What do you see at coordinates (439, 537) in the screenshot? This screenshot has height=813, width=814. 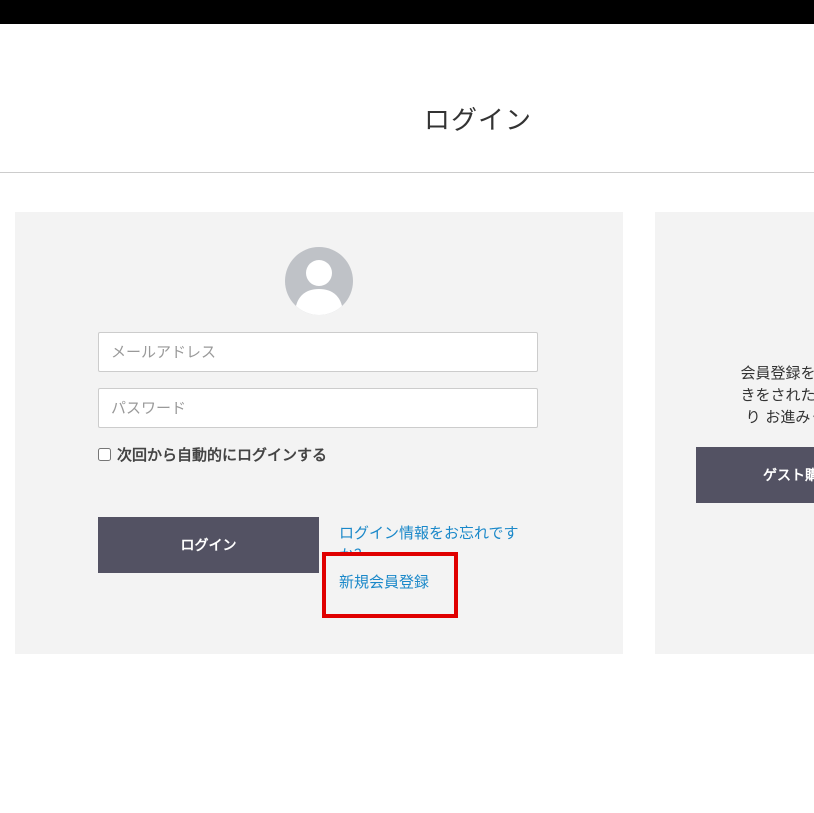 I see `forgot-login-link: ログイン情報をお忘れですか？` at bounding box center [439, 537].